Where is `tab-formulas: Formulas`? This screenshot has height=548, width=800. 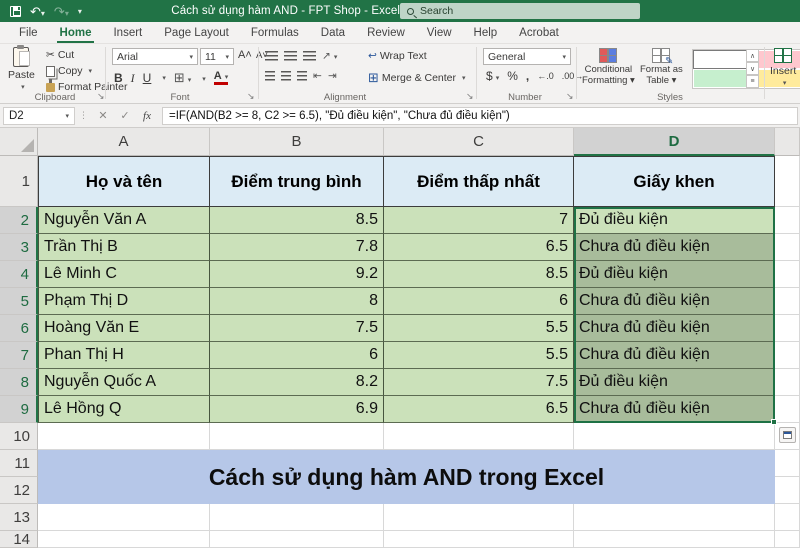
tab-formulas: Formulas is located at coordinates (275, 32).